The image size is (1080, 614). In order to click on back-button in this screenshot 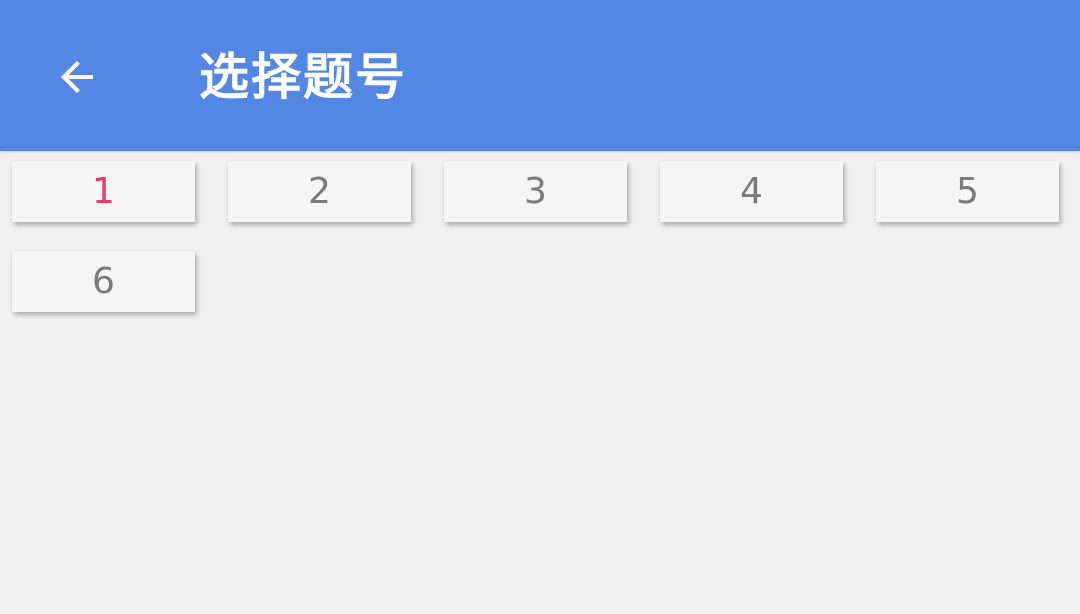, I will do `click(77, 77)`.